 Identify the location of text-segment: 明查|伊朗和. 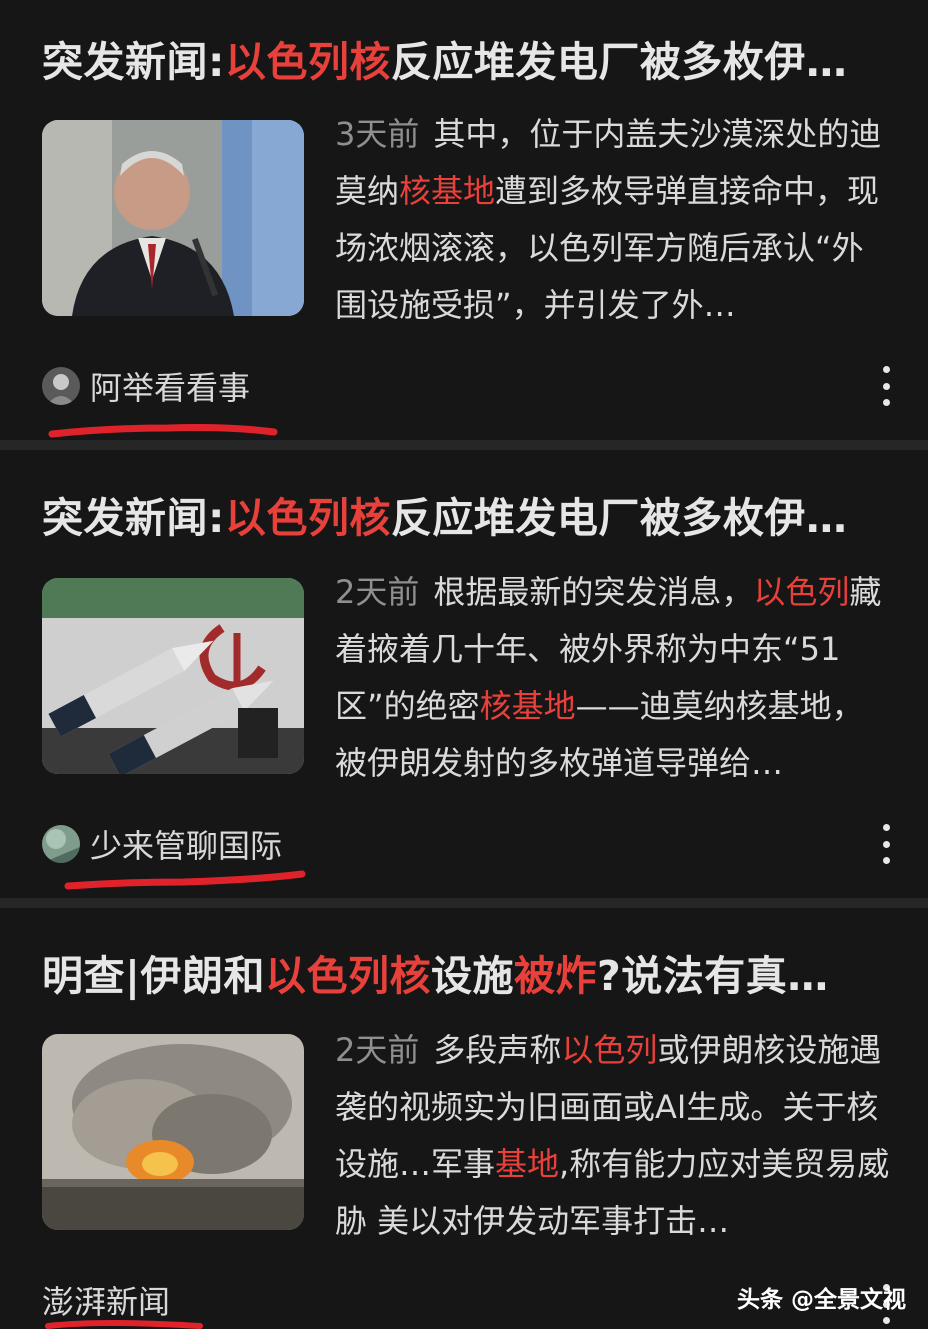
(153, 976).